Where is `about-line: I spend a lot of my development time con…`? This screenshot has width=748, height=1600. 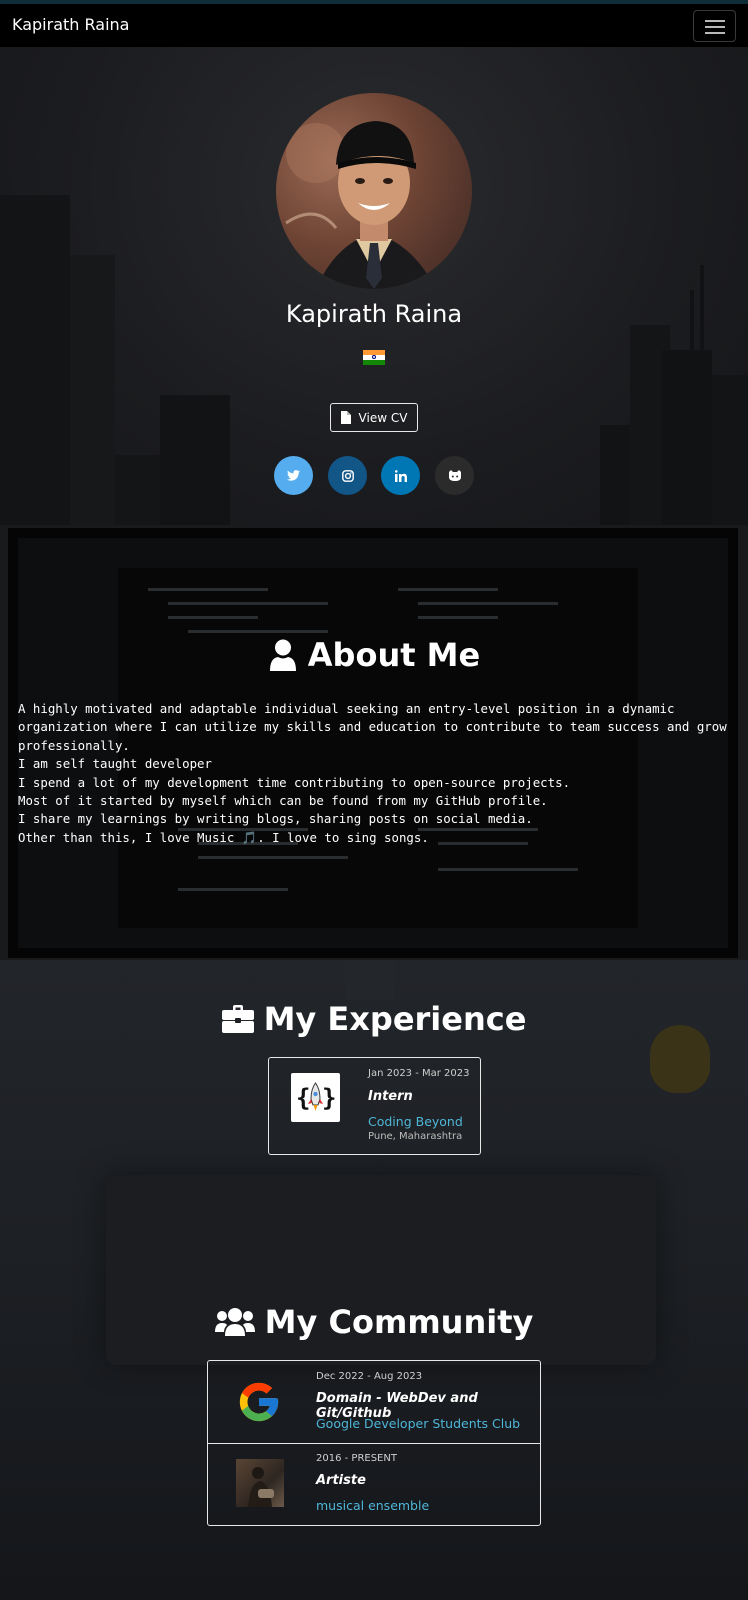 about-line: I spend a lot of my development time con… is located at coordinates (294, 782).